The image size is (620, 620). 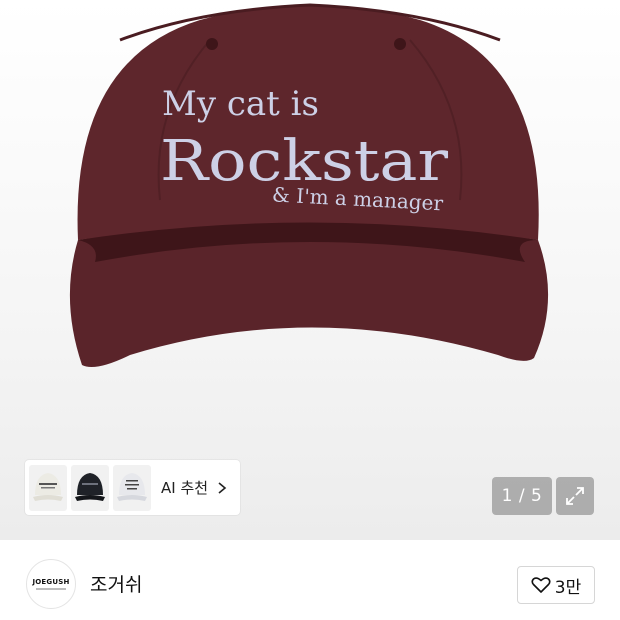 What do you see at coordinates (51, 589) in the screenshot?
I see `store-logo-underline` at bounding box center [51, 589].